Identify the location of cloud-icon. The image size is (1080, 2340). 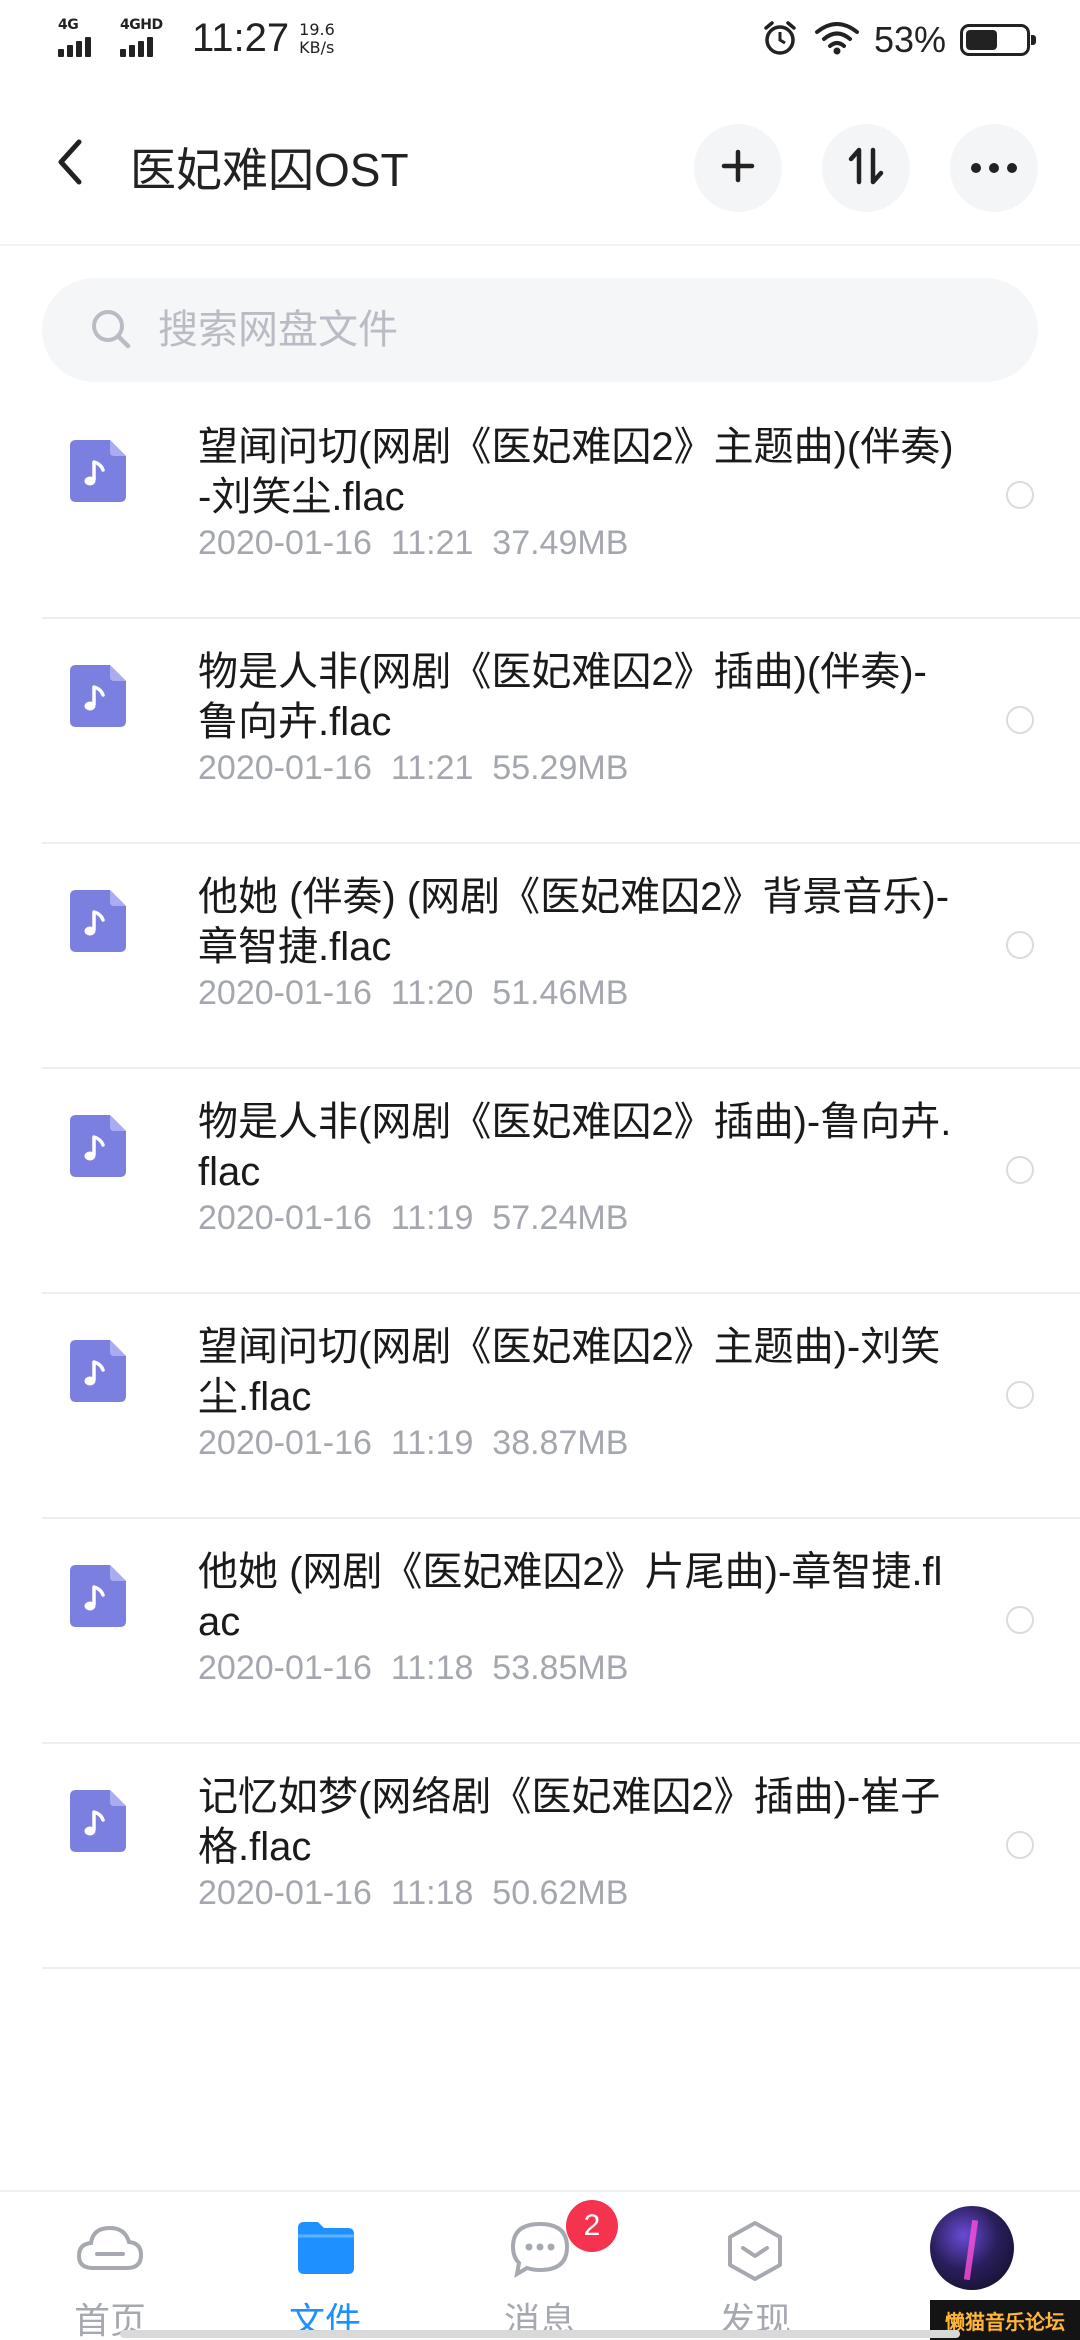
(110, 2250).